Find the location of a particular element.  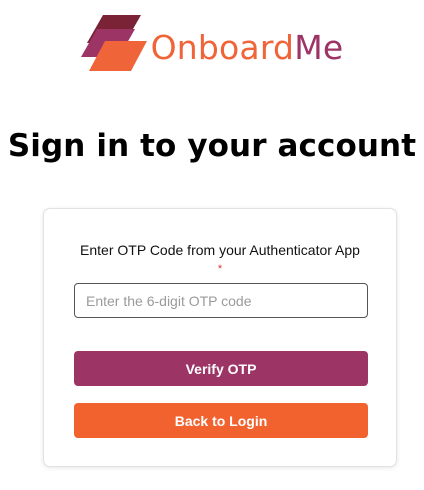

brand-name: OnboardMe is located at coordinates (247, 47).